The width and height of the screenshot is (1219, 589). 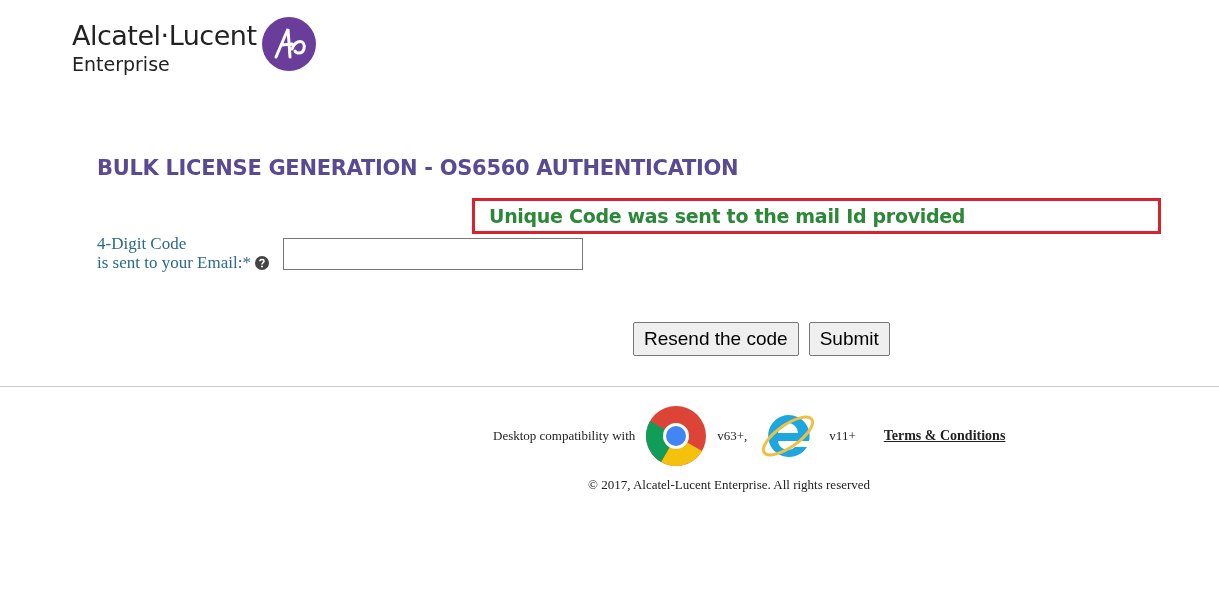 I want to click on version-text: v63+,, so click(x=732, y=436).